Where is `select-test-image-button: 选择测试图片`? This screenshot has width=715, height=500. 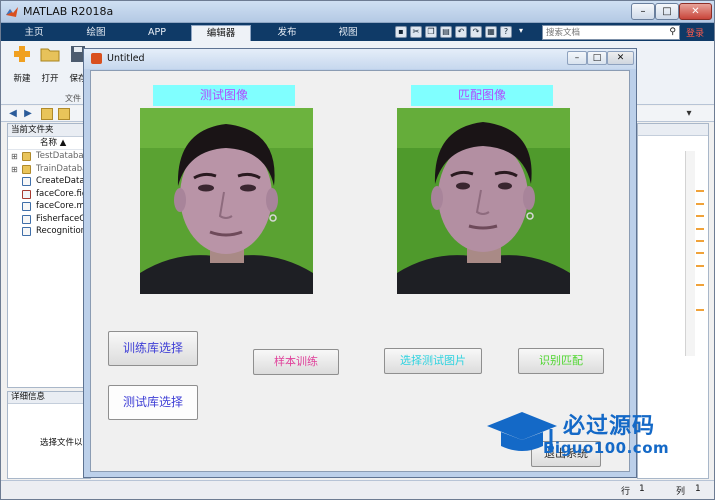
select-test-image-button: 选择测试图片 is located at coordinates (433, 361).